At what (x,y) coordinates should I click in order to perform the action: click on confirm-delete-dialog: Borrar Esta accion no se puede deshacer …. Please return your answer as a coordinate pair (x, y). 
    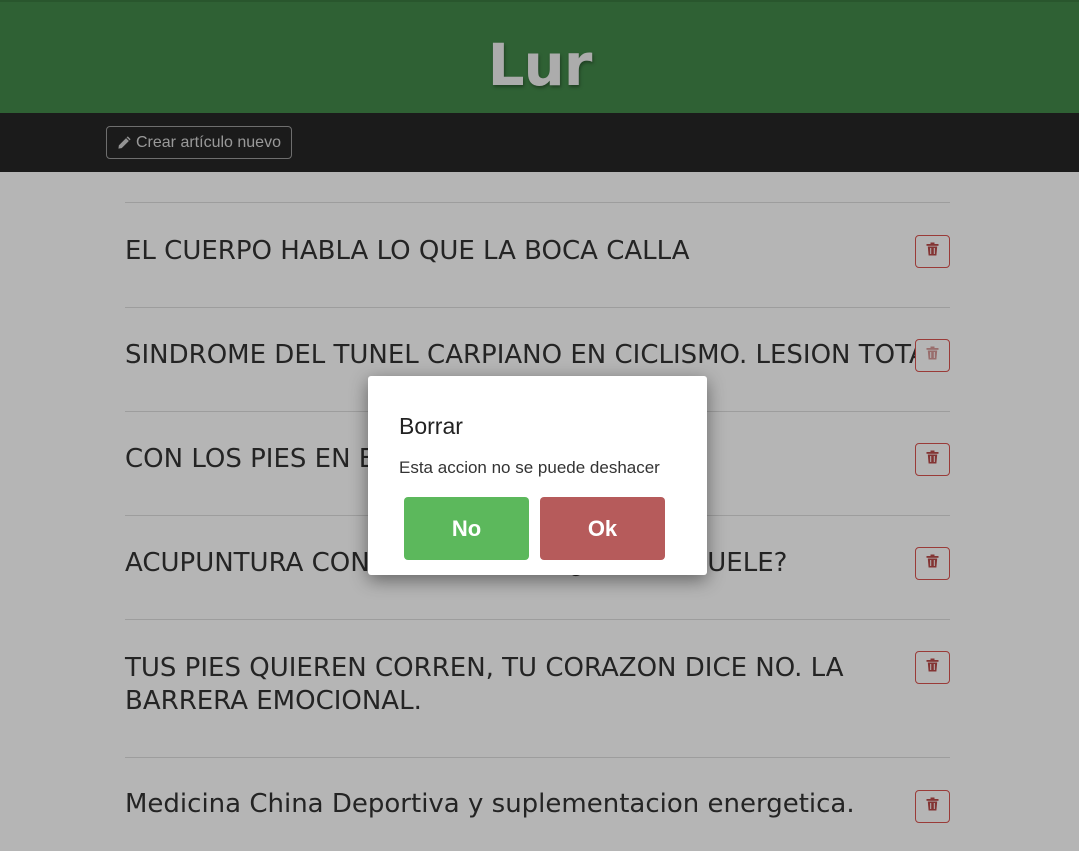
    Looking at the image, I should click on (537, 475).